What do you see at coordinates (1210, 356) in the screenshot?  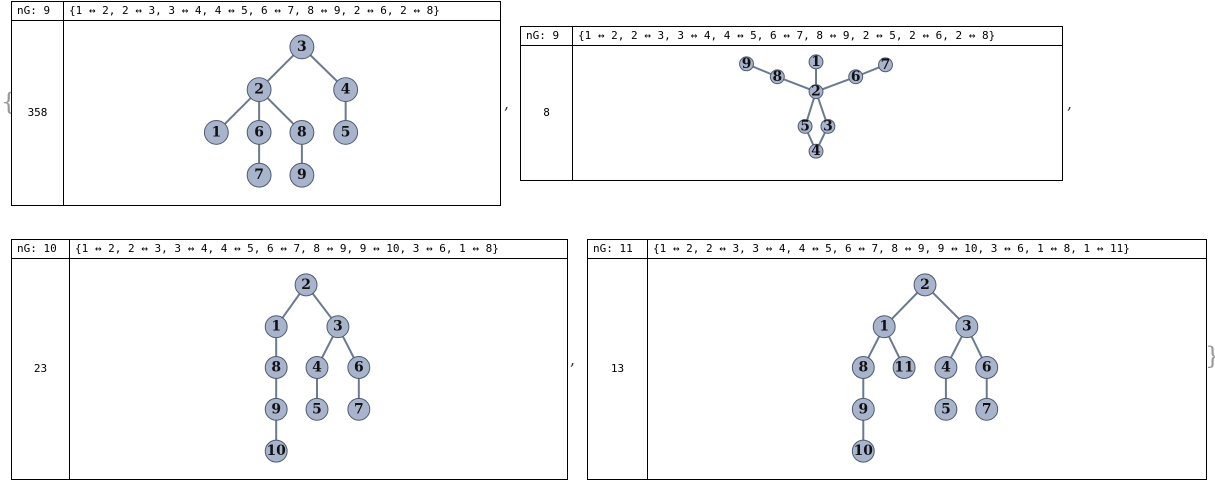 I see `outer-close-brace: }` at bounding box center [1210, 356].